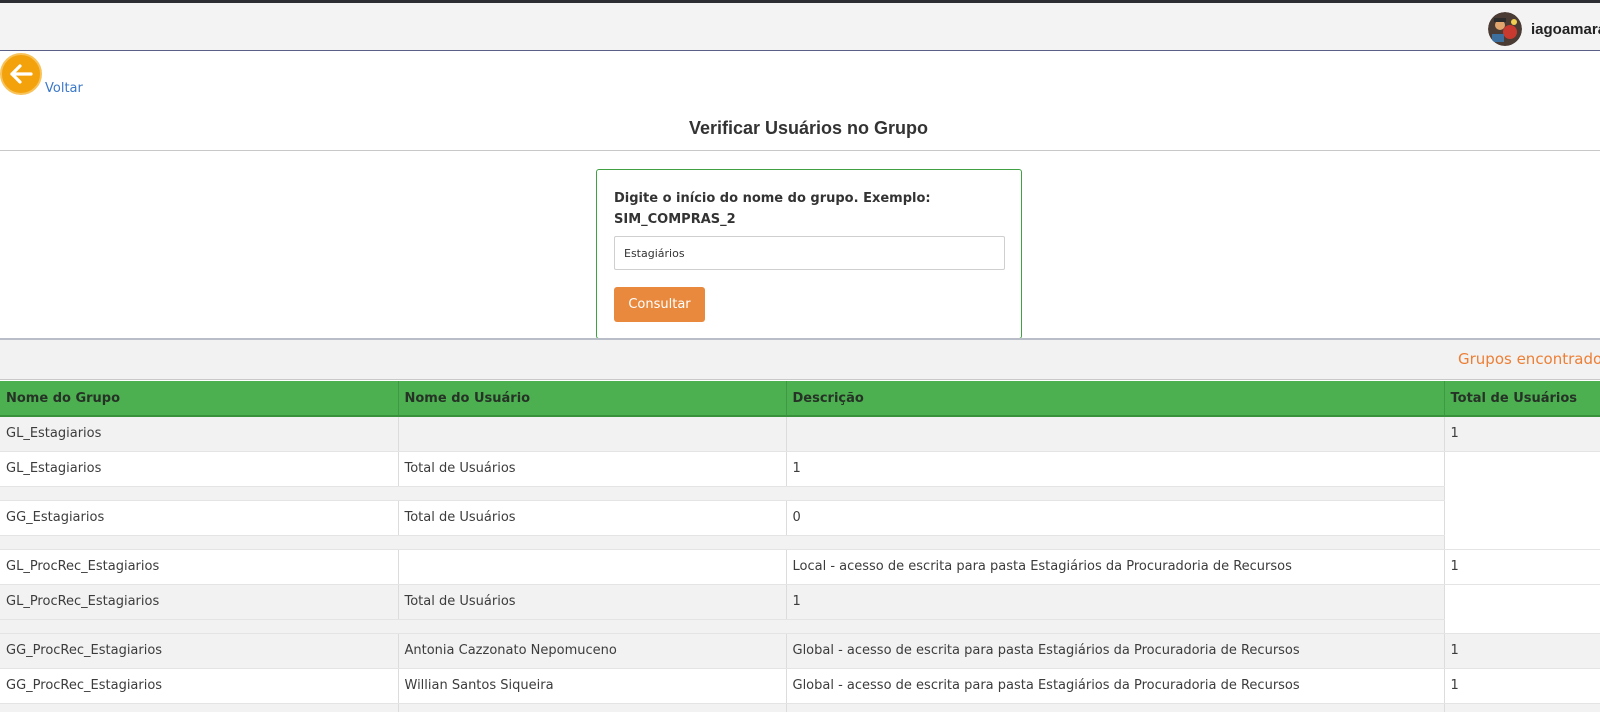 This screenshot has height=712, width=1600. I want to click on table-row: GL_Estagiarios 1, so click(800, 434).